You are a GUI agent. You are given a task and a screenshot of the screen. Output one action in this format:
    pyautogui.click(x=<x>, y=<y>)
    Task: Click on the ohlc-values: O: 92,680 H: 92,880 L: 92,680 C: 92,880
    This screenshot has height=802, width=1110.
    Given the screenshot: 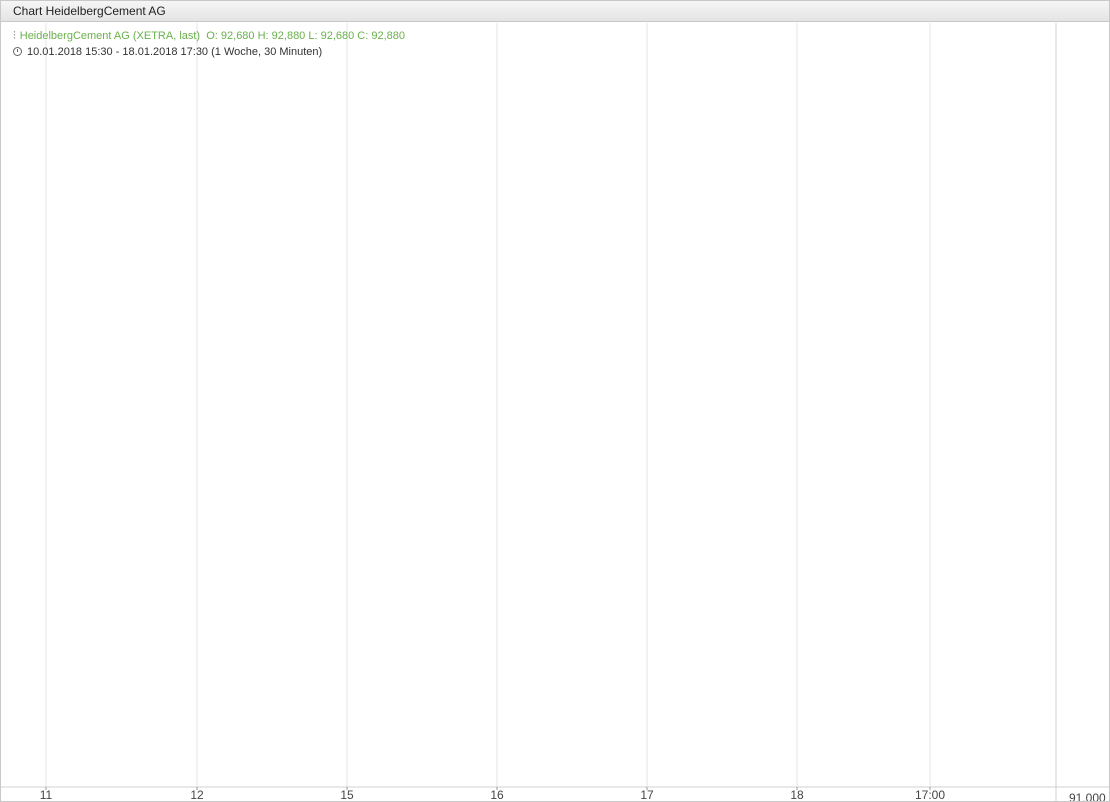 What is the action you would take?
    pyautogui.click(x=305, y=36)
    